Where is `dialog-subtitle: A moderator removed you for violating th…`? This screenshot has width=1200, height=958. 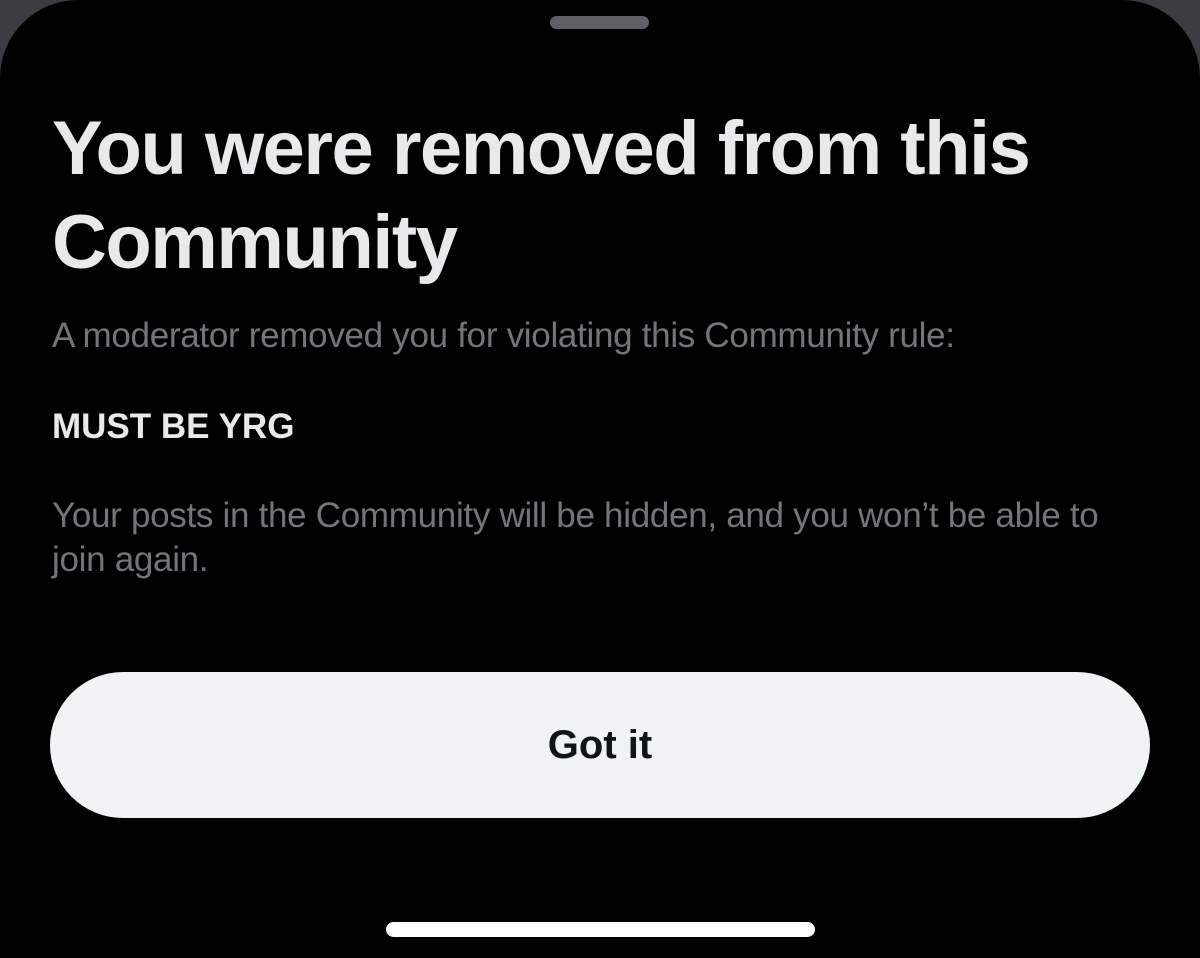 dialog-subtitle: A moderator removed you for violating th… is located at coordinates (503, 335).